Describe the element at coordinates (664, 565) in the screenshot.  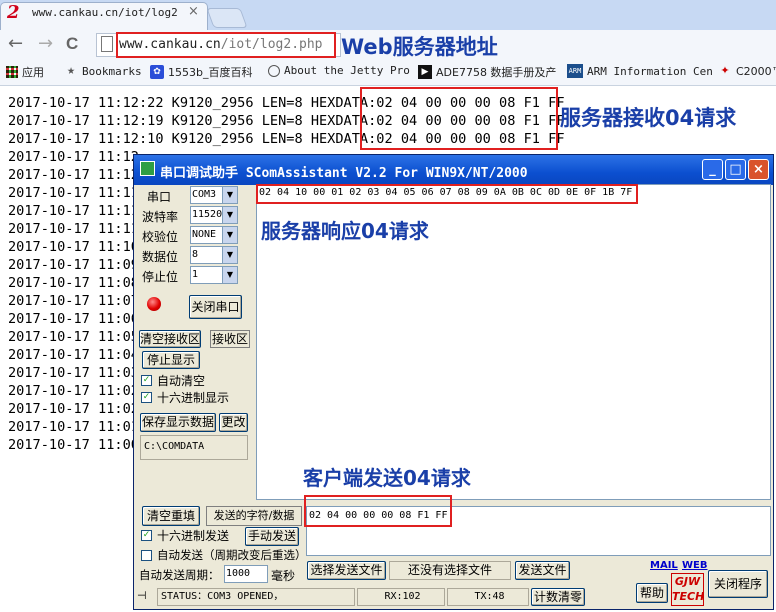
I see `mail-link: MAIL` at that location.